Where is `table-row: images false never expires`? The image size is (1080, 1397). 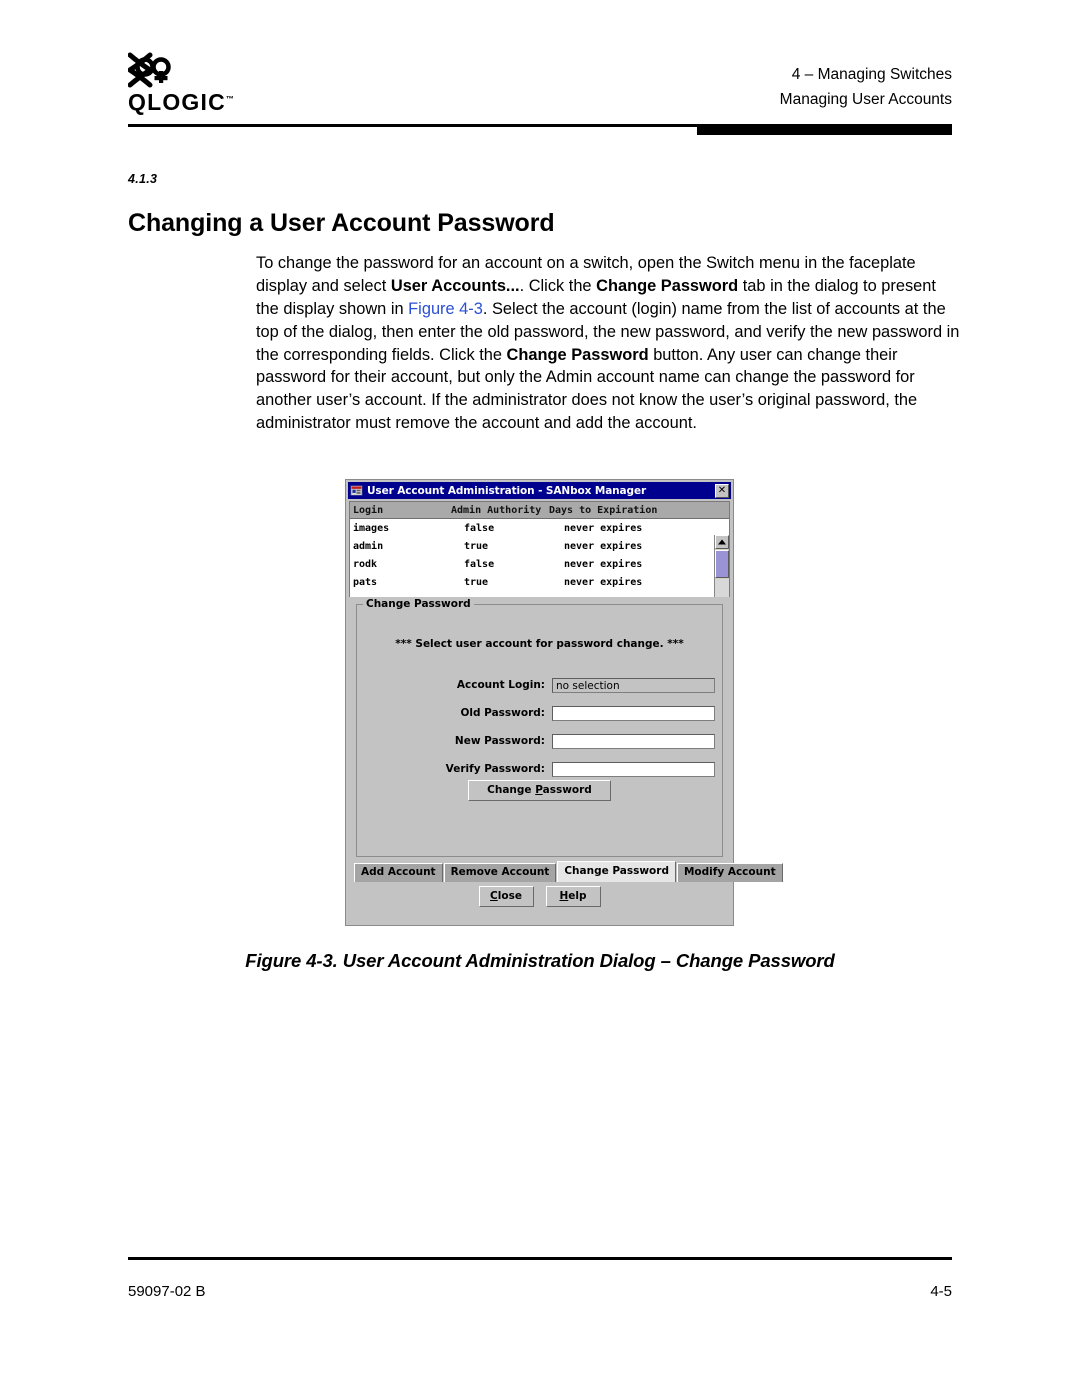
table-row: images false never expires is located at coordinates (539, 528).